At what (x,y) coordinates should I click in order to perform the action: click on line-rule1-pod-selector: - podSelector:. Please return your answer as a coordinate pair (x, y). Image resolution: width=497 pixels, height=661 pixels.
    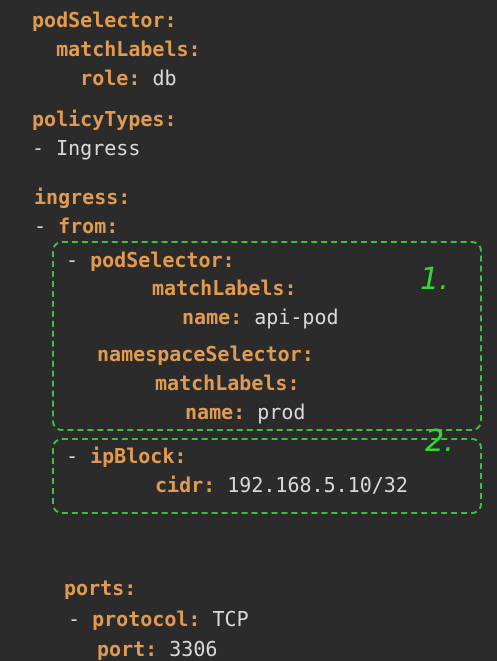
    Looking at the image, I should click on (150, 260).